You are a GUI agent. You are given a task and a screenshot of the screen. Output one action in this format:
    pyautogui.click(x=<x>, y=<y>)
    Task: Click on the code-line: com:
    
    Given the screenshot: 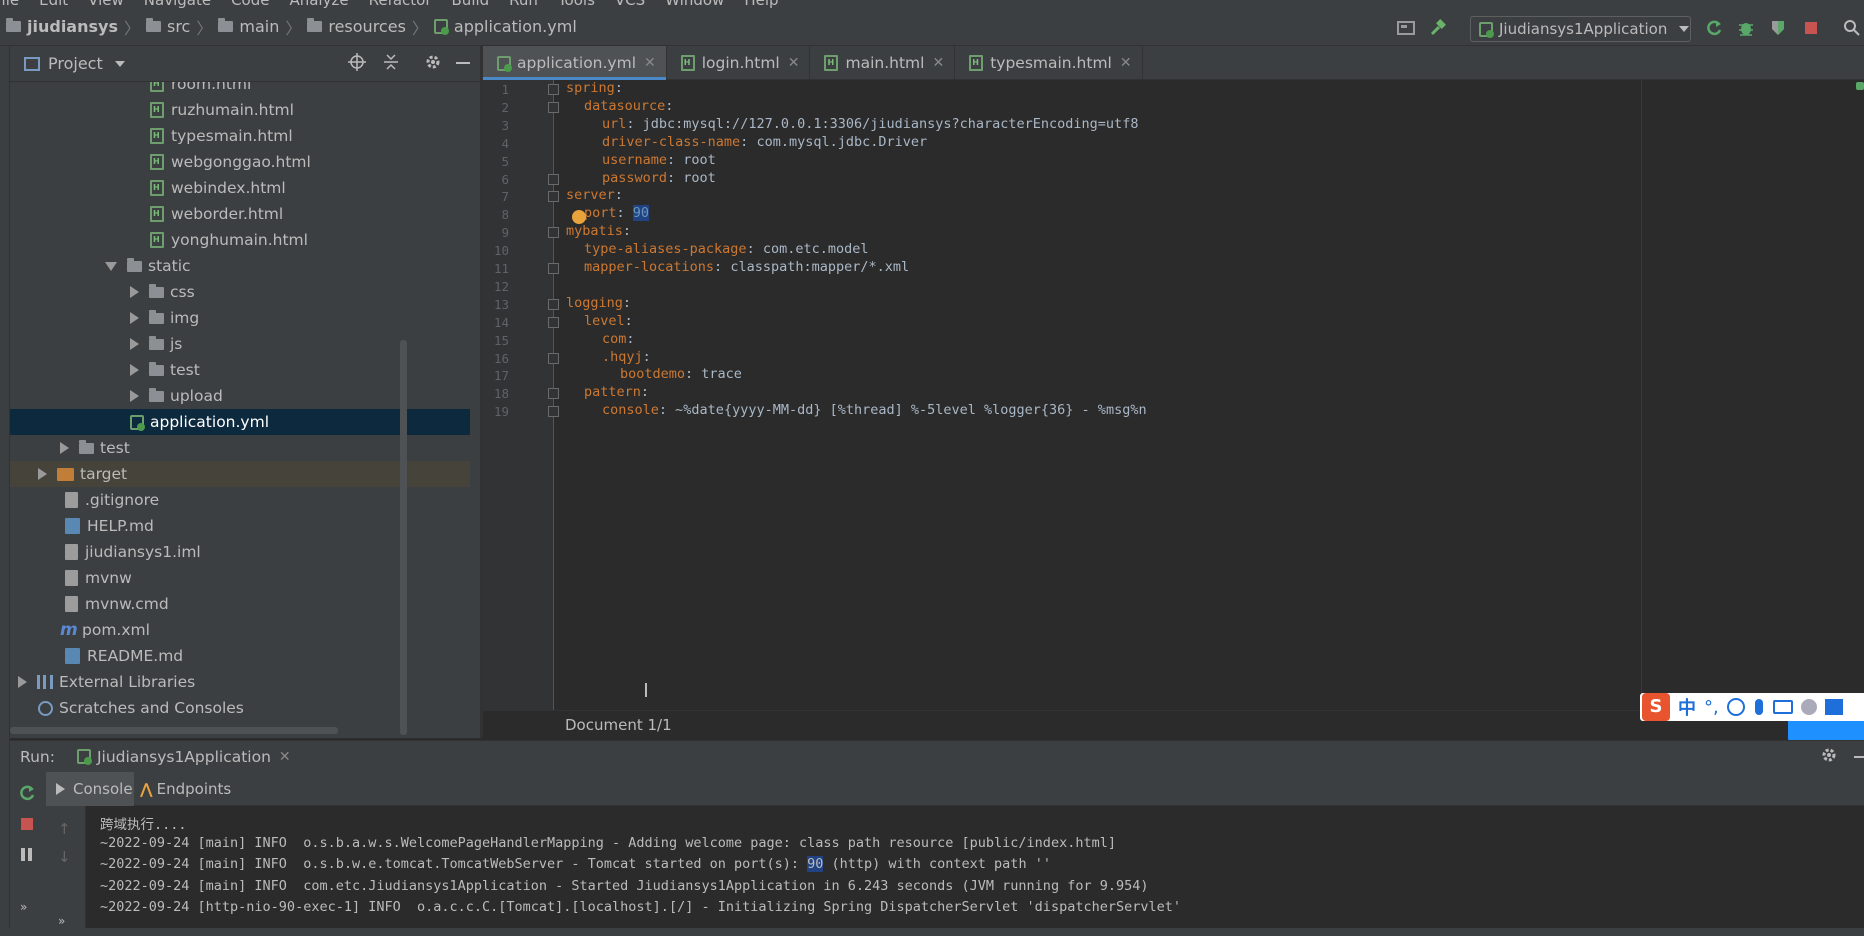 What is the action you would take?
    pyautogui.click(x=618, y=339)
    